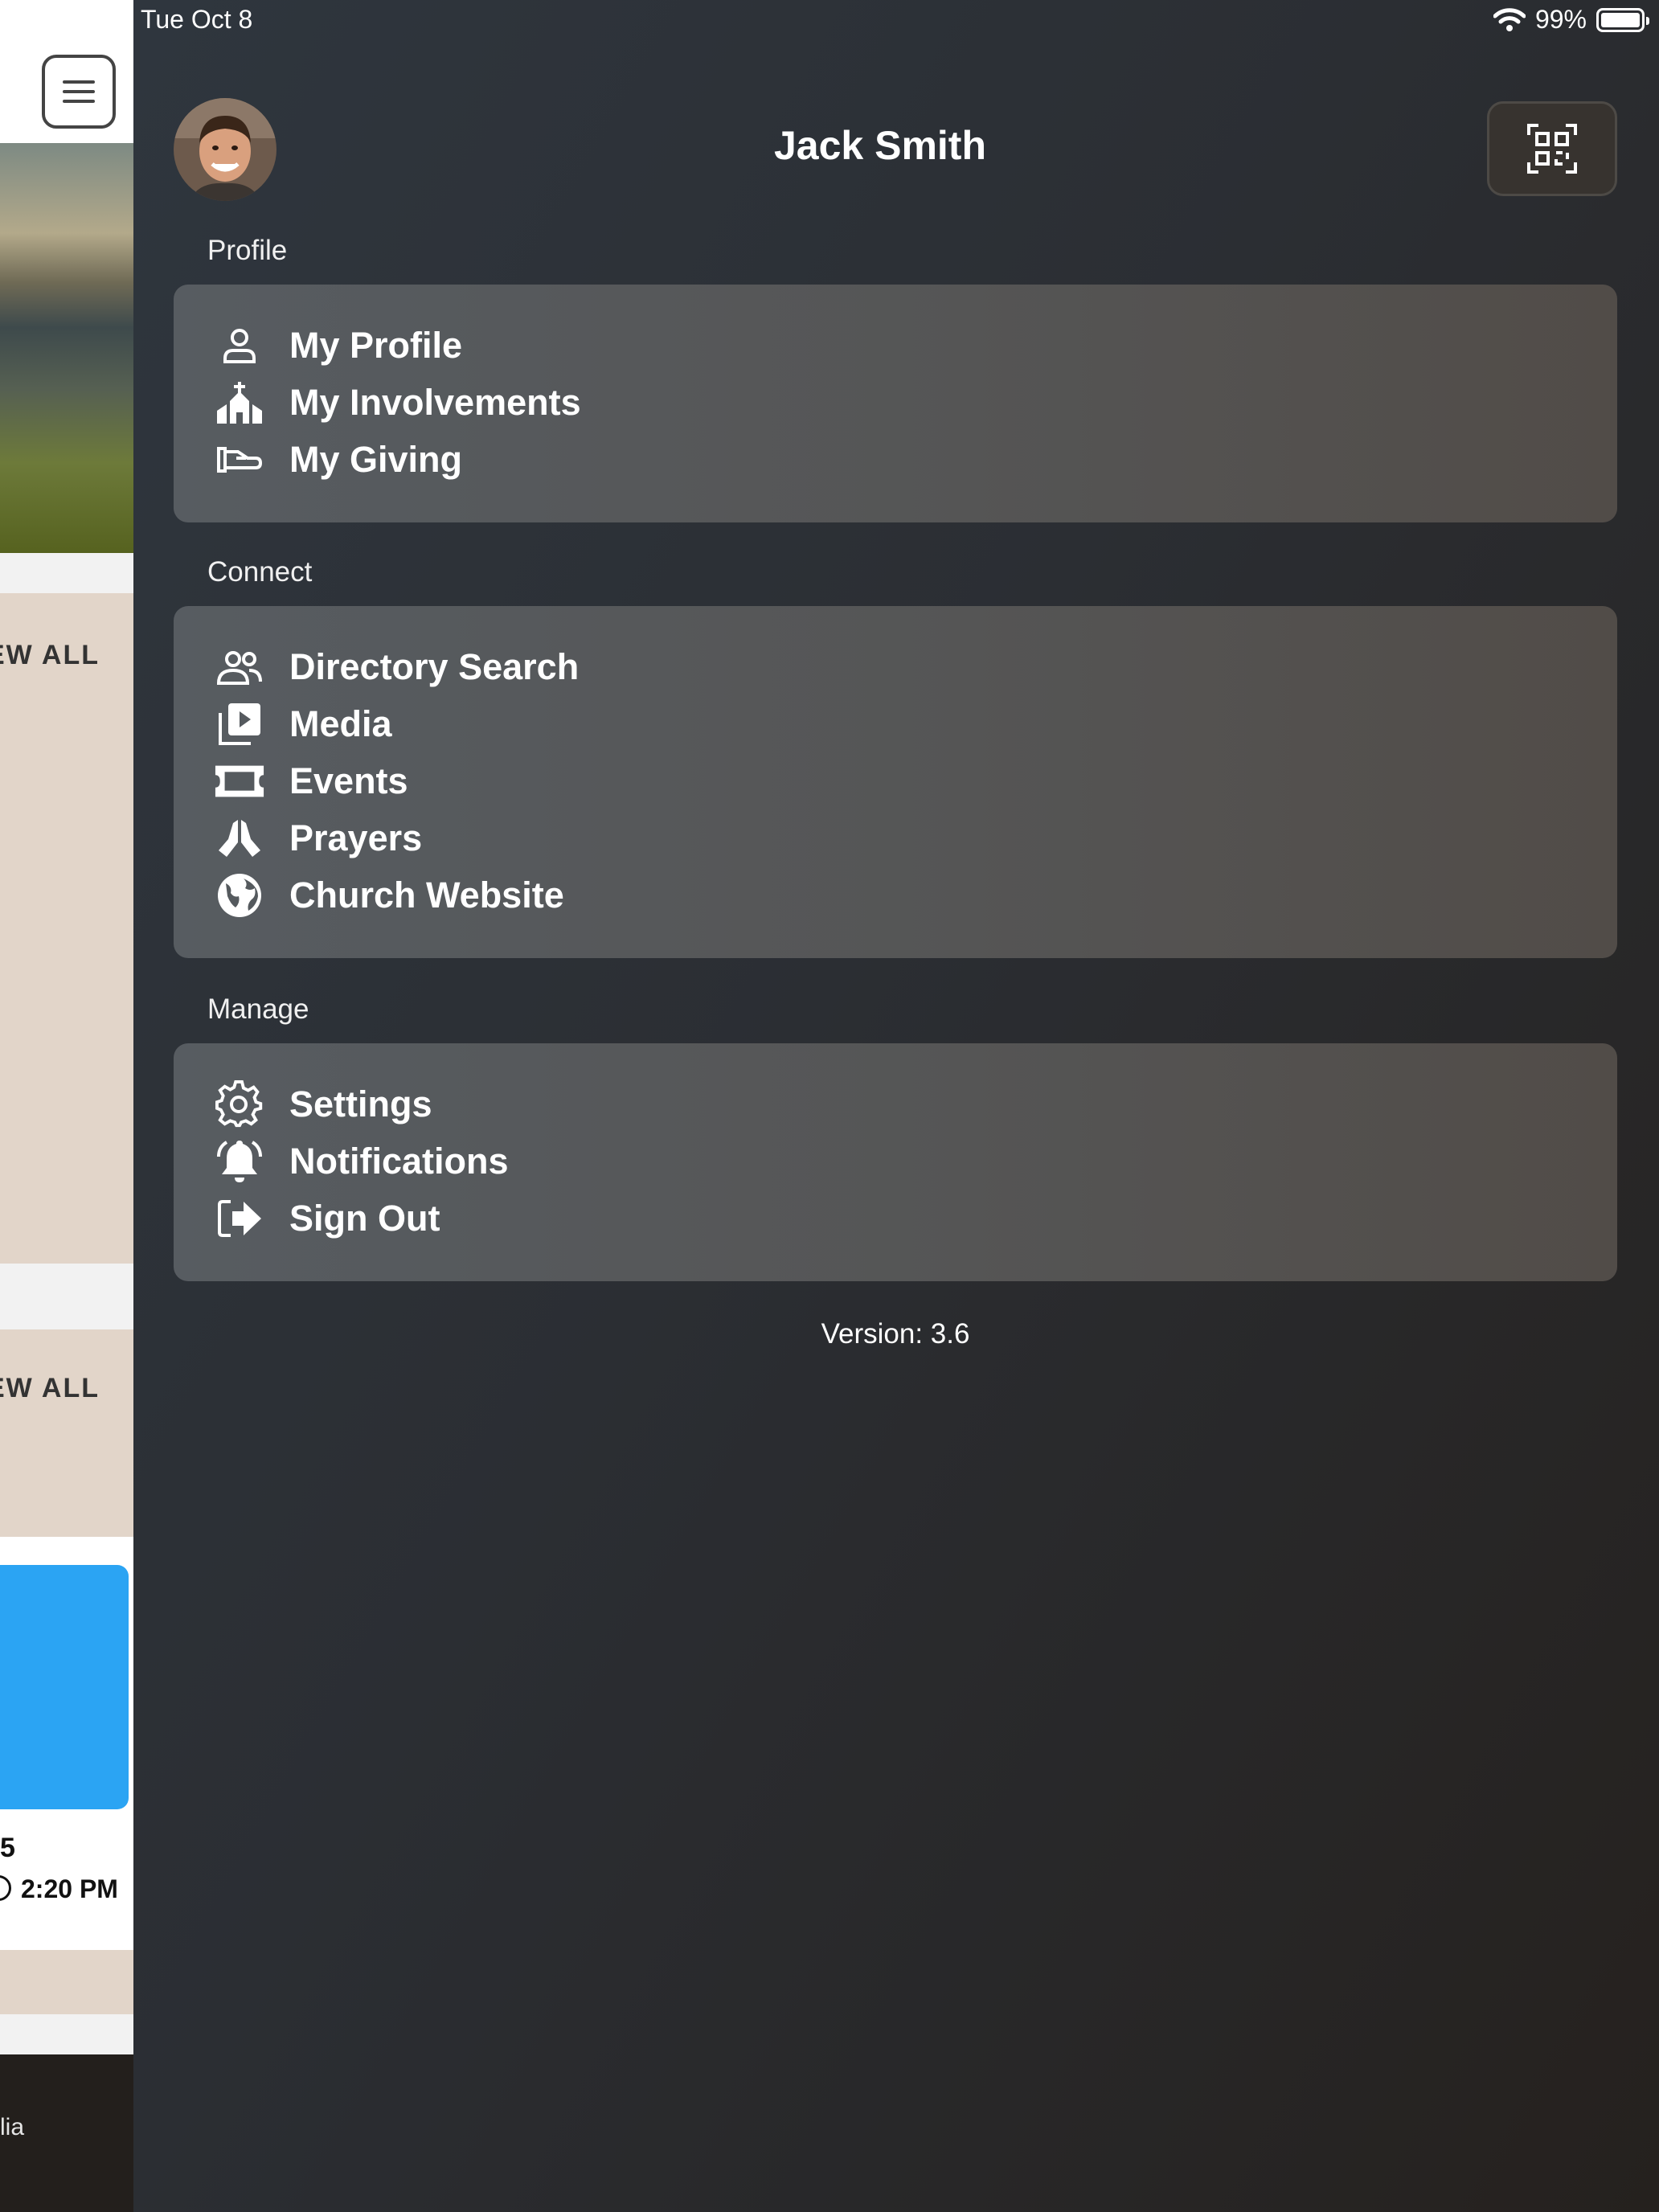 Image resolution: width=1659 pixels, height=2212 pixels. Describe the element at coordinates (895, 403) in the screenshot. I see `profile-section: My Profile My Involvements My Giving` at that location.